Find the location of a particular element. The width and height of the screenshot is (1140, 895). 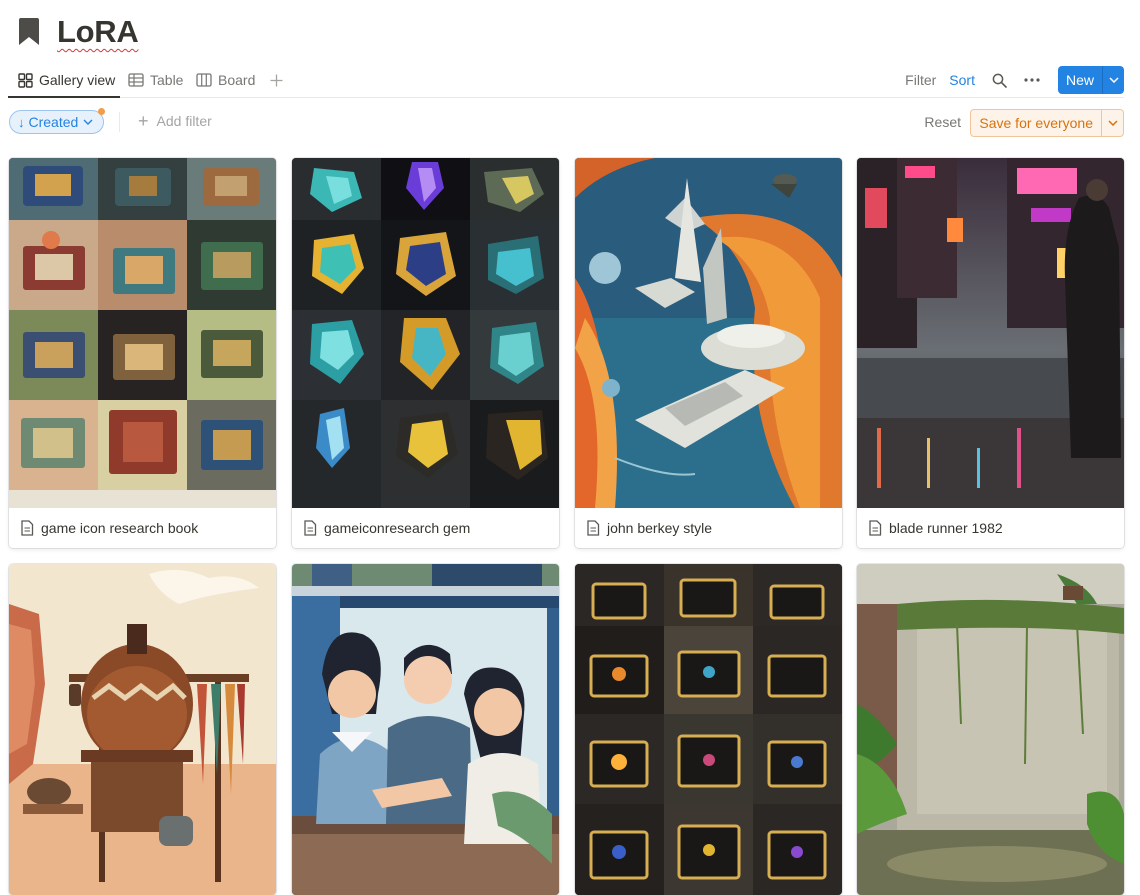

table-icon is located at coordinates (136, 80).